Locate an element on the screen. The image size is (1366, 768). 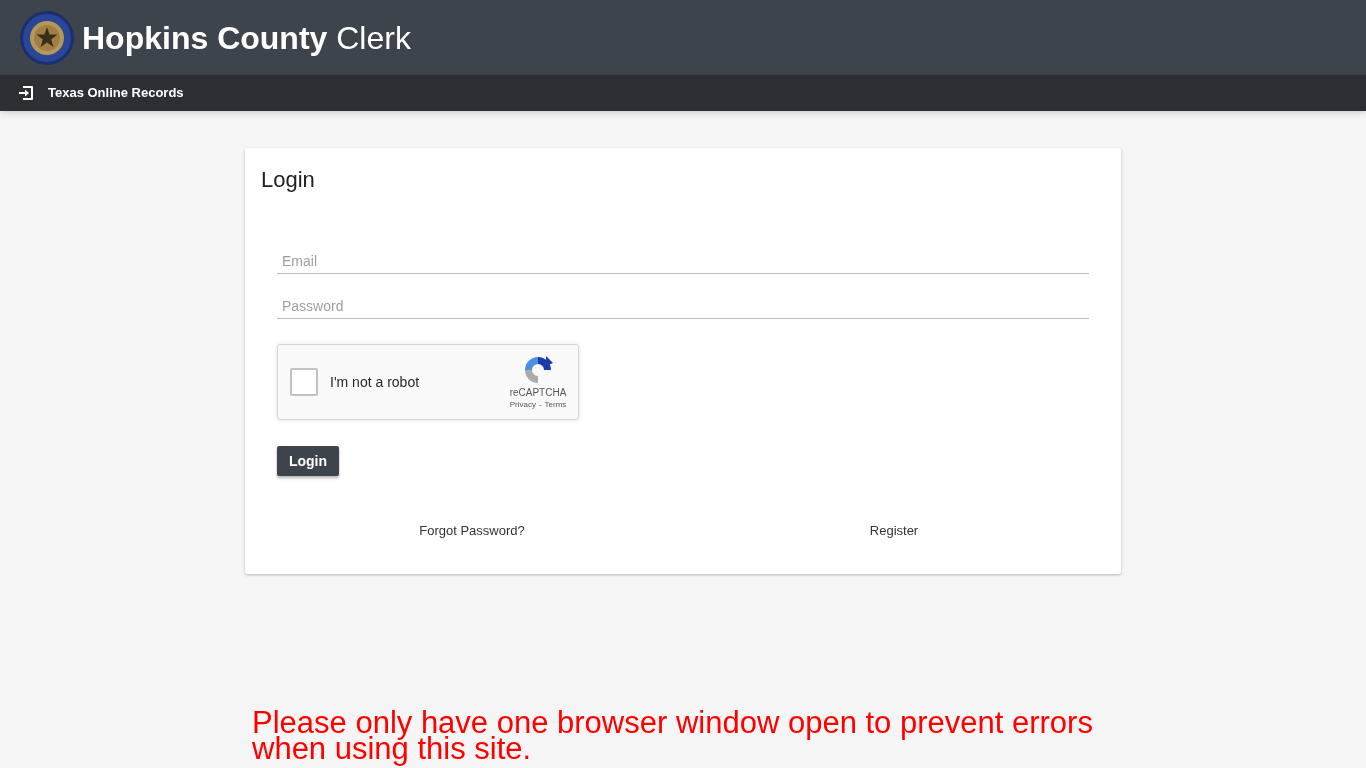
email-field: Email is located at coordinates (683, 261).